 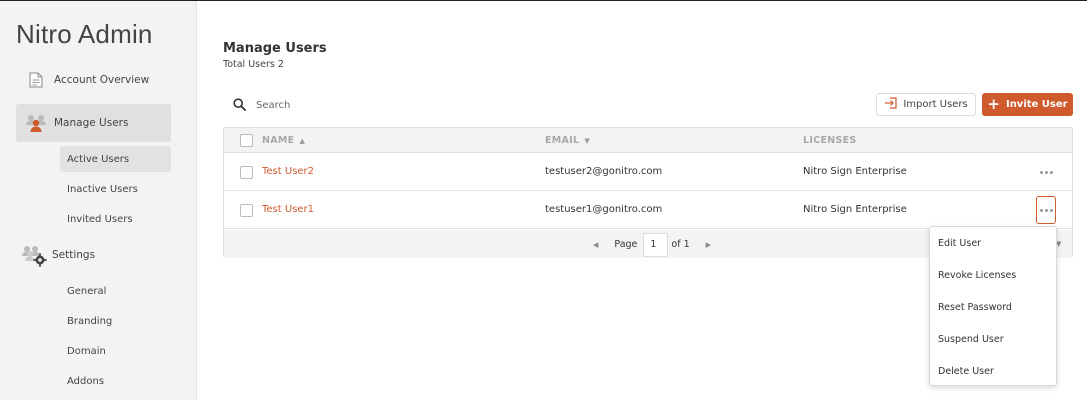 What do you see at coordinates (115, 351) in the screenshot?
I see `sidebar-subitem-domain: Domain` at bounding box center [115, 351].